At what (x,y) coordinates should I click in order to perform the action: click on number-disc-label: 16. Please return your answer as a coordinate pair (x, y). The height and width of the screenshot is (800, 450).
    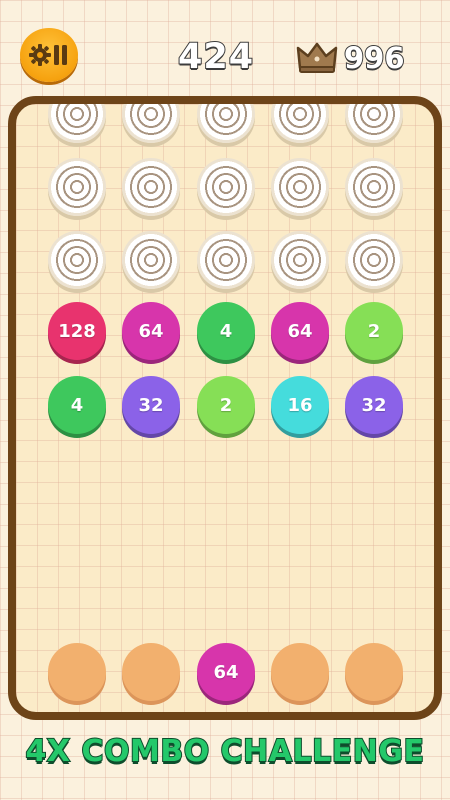
    Looking at the image, I should click on (300, 405).